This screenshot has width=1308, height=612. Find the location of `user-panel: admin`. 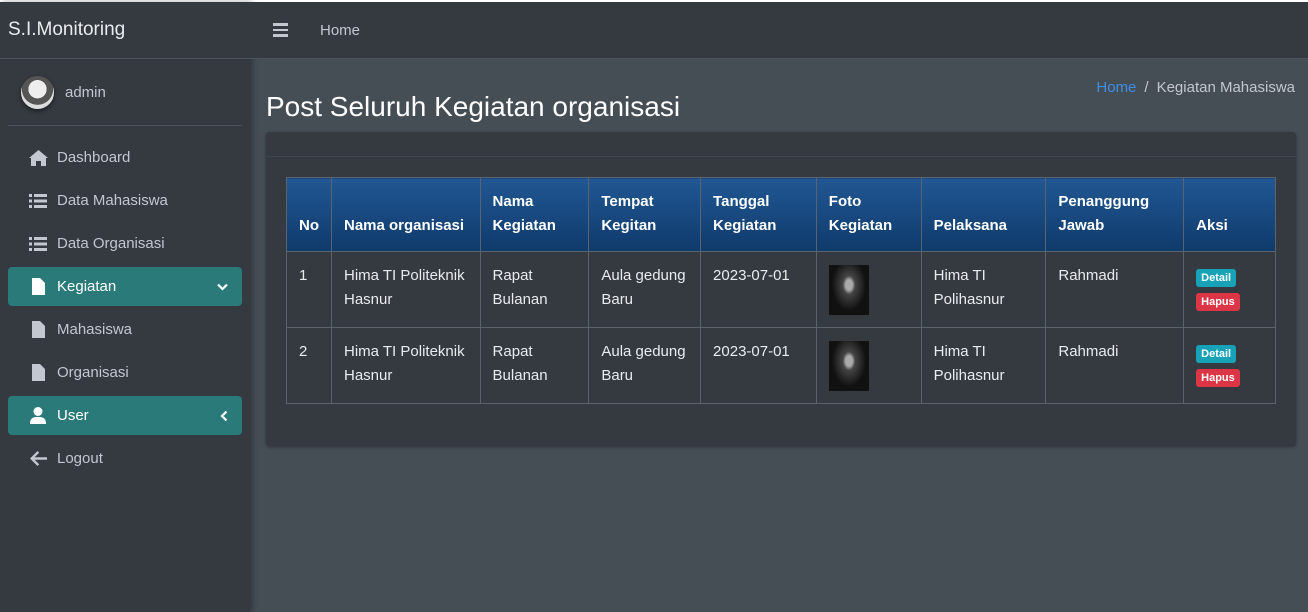

user-panel: admin is located at coordinates (125, 92).